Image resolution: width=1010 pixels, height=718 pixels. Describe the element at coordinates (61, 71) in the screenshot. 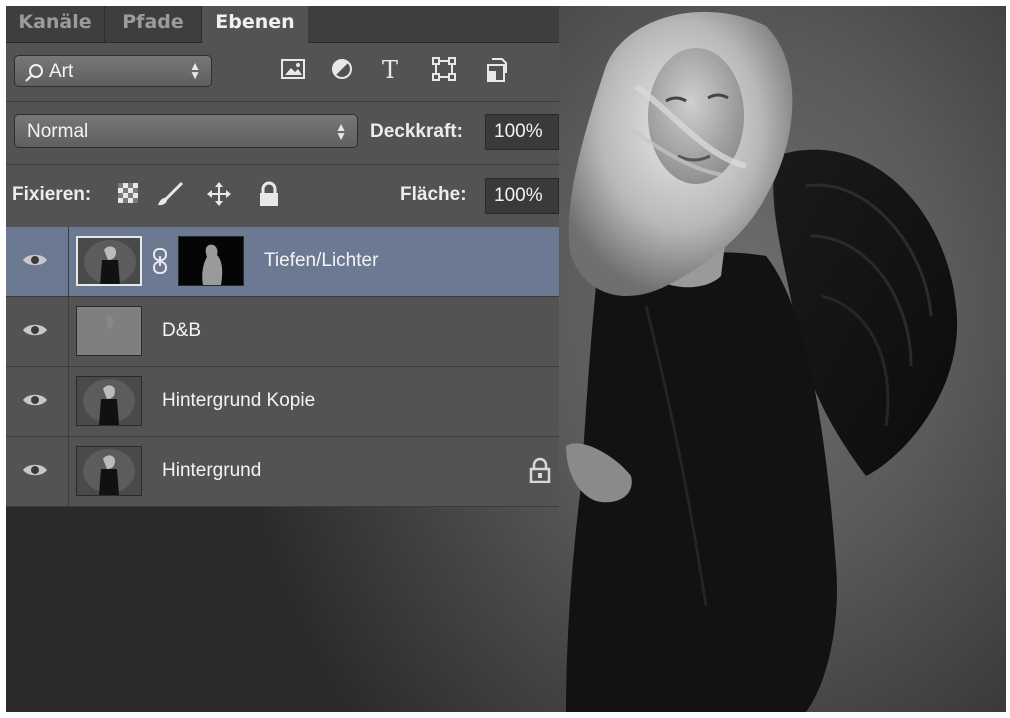

I see `filter-kind-label: Art` at that location.